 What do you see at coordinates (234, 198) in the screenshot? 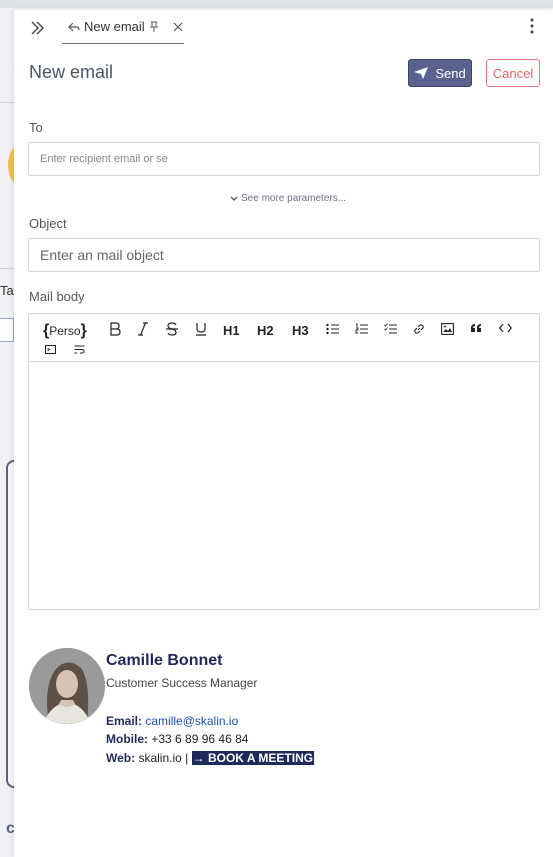
I see `chevron-down-icon` at bounding box center [234, 198].